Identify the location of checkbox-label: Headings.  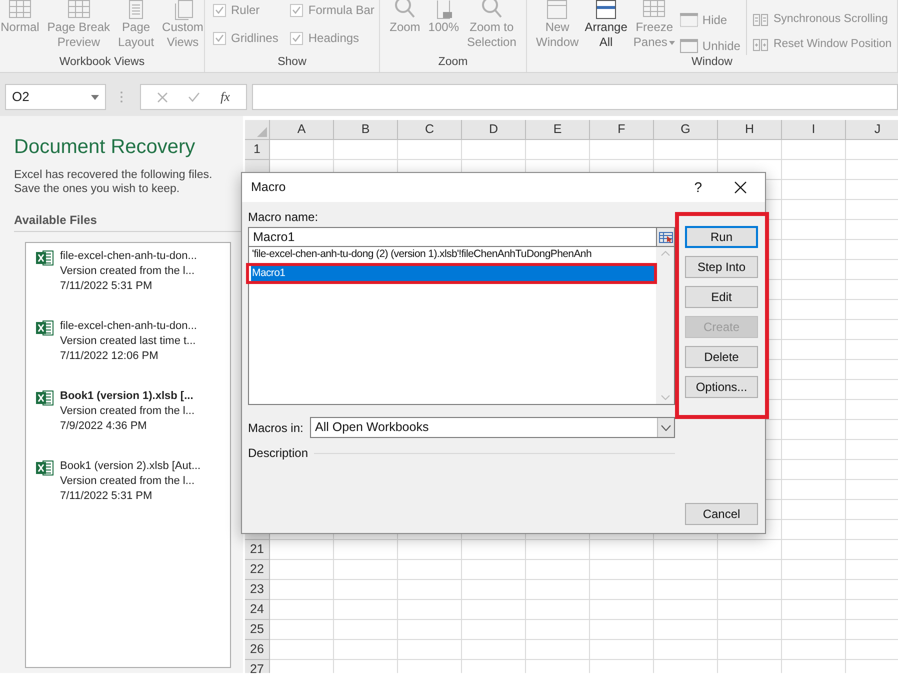
(334, 38).